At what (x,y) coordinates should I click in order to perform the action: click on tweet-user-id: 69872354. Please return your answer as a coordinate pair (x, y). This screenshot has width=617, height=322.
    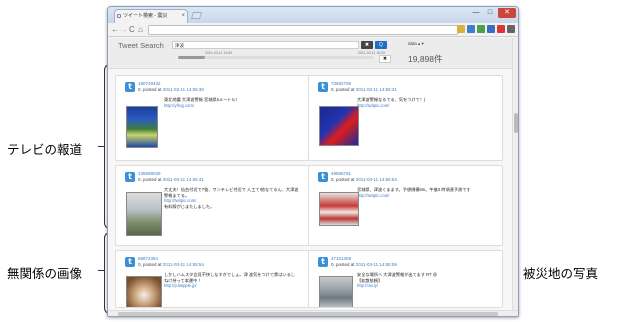
    Looking at the image, I should click on (148, 258).